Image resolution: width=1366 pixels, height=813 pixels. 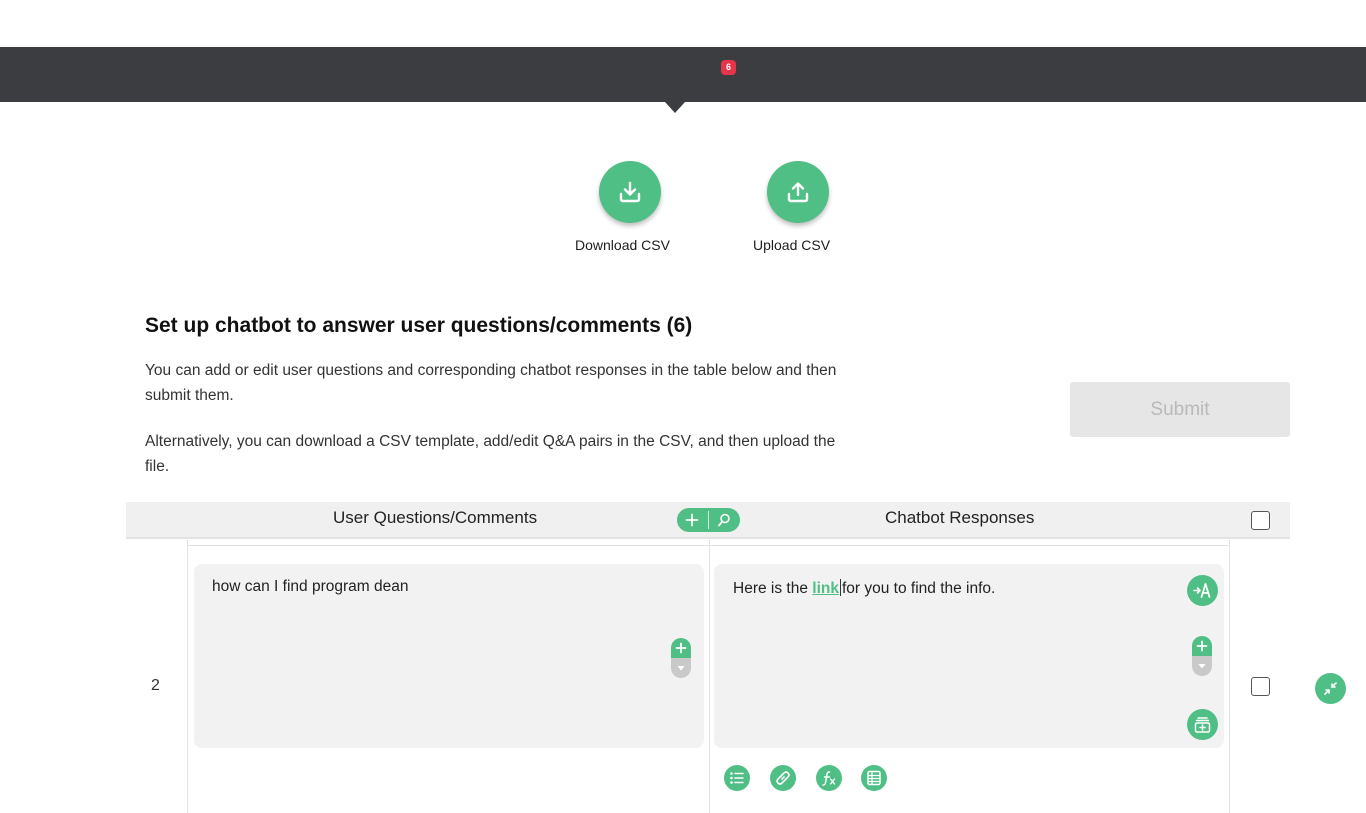 What do you see at coordinates (622, 245) in the screenshot?
I see `download-csv-label: Download CSV` at bounding box center [622, 245].